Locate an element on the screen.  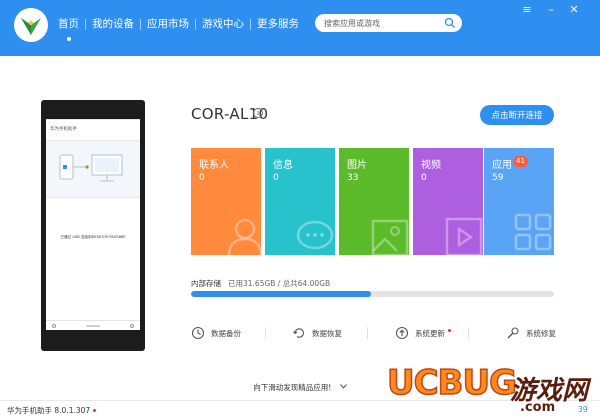
tile-label: 信息 is located at coordinates (283, 165).